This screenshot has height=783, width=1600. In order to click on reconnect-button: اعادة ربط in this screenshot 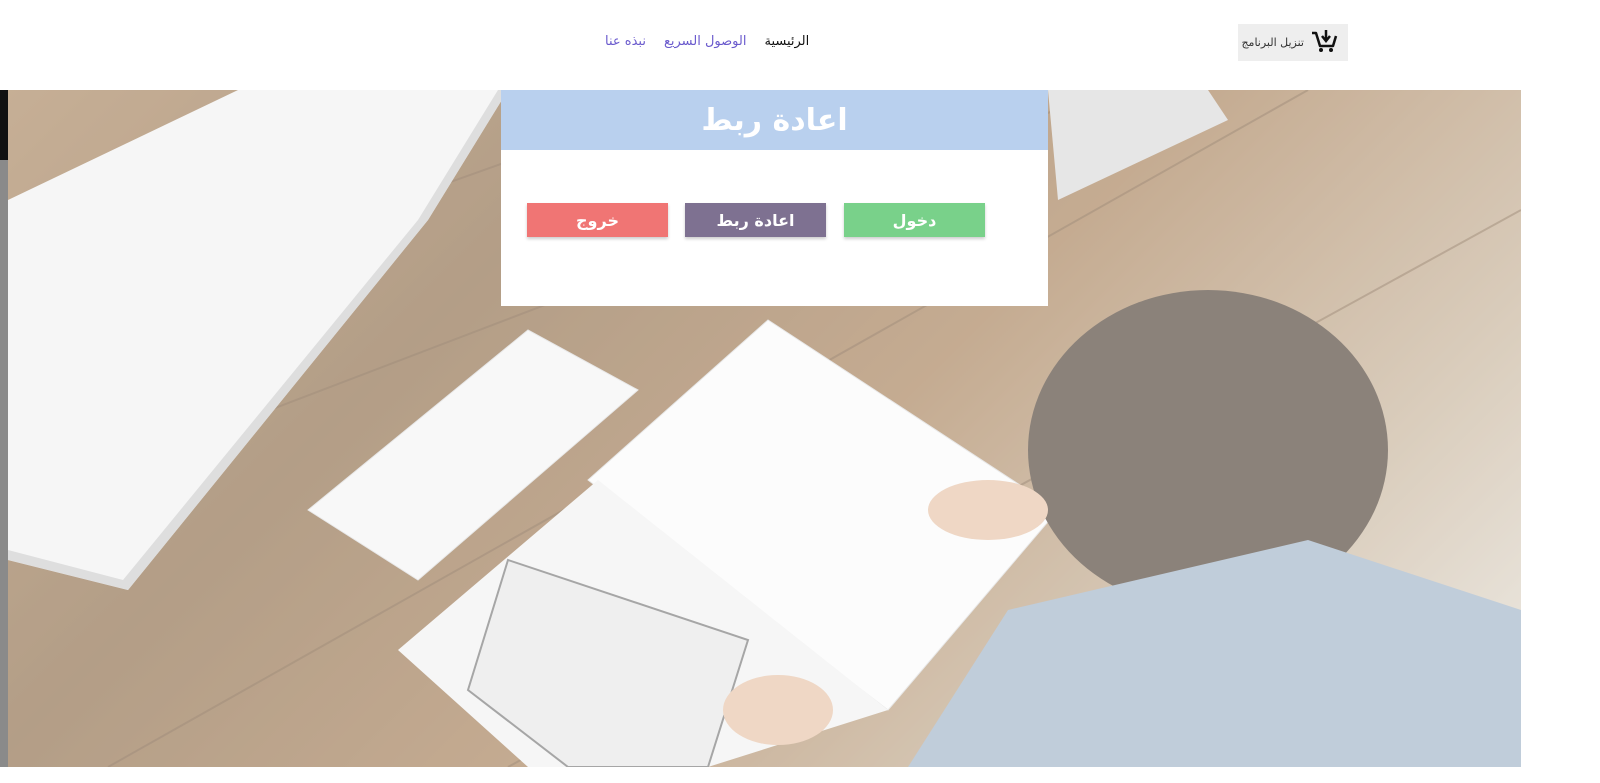, I will do `click(755, 220)`.